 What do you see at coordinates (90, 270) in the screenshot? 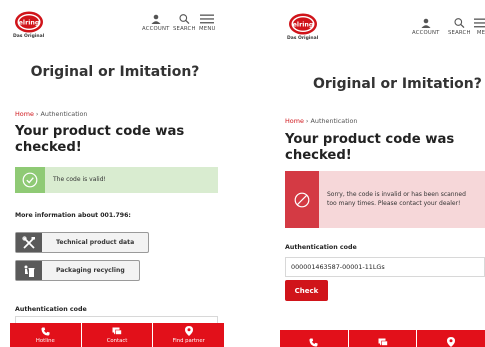
I see `packaging-recycling-label: Packaging recycling` at bounding box center [90, 270].